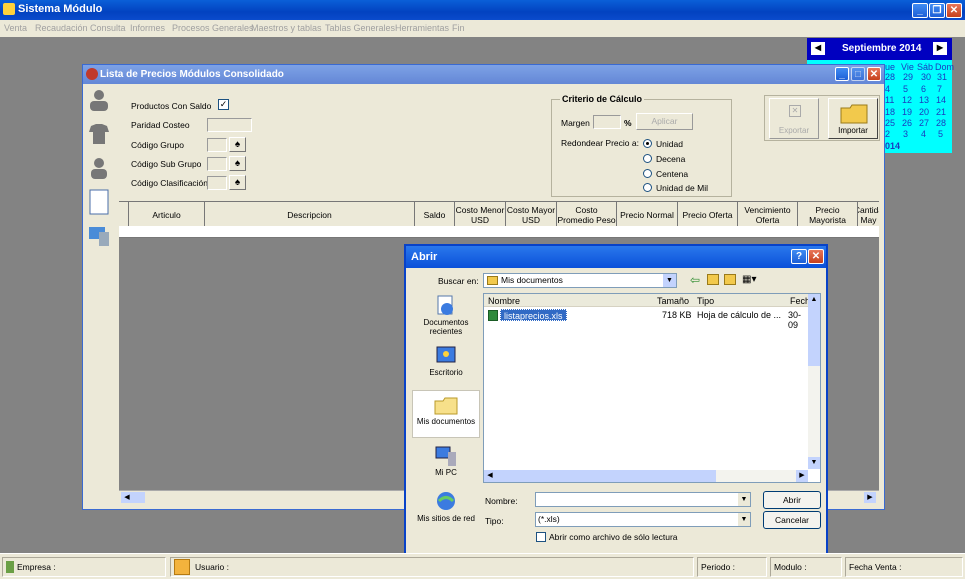  I want to click on place-network: Mis sitios de red, so click(446, 506).